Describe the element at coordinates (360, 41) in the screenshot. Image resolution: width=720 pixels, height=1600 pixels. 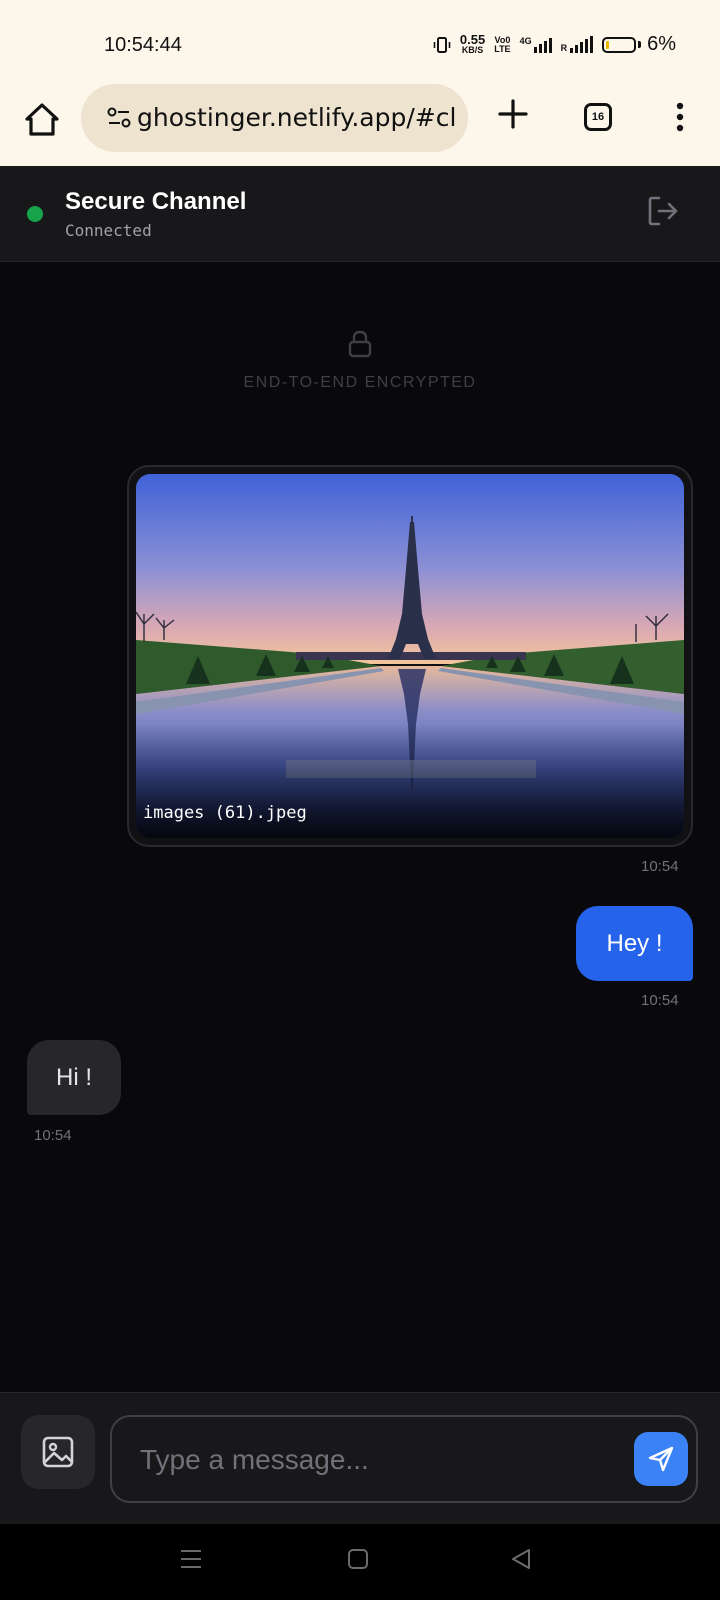
I see `status-bar: 10:54:44 0.55 KB/S Vo0 LTE 4G R 6%` at that location.